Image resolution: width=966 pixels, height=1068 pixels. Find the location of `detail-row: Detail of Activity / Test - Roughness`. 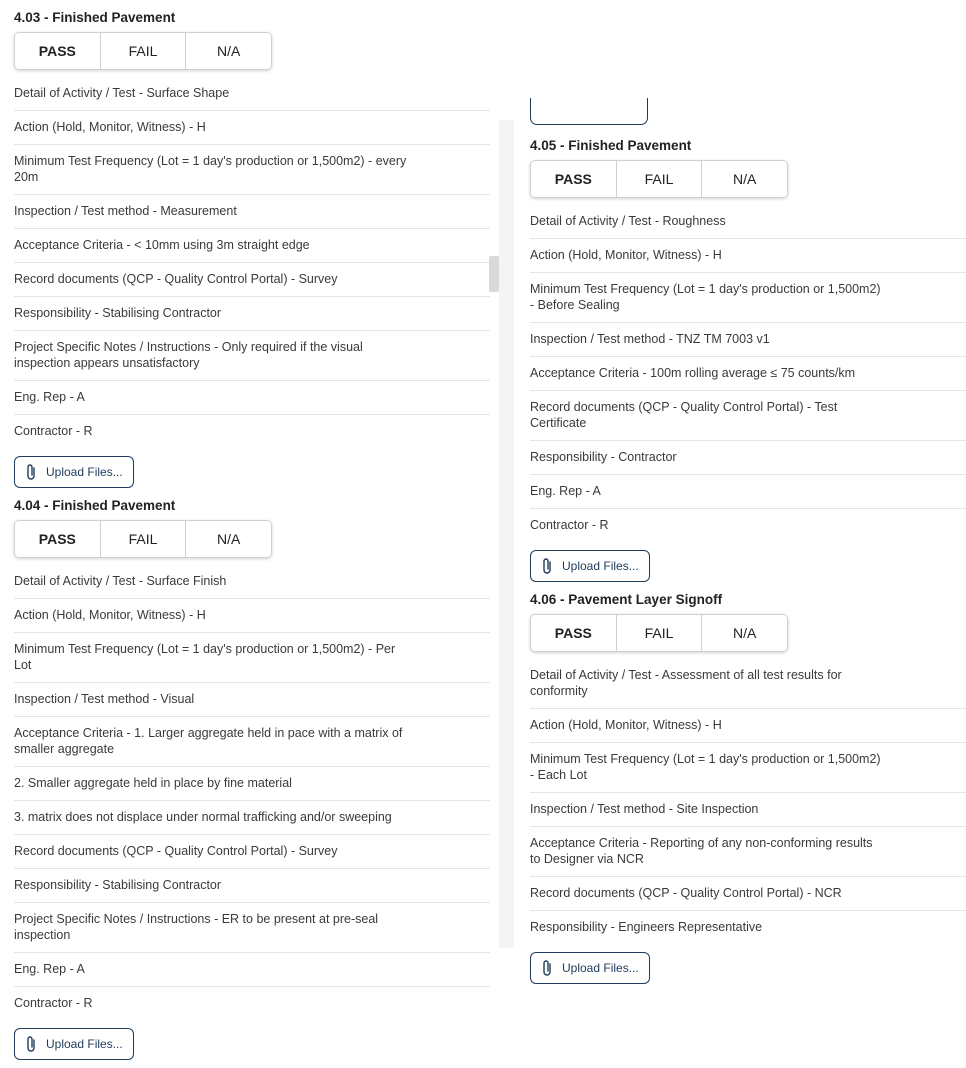

detail-row: Detail of Activity / Test - Roughness is located at coordinates (748, 222).